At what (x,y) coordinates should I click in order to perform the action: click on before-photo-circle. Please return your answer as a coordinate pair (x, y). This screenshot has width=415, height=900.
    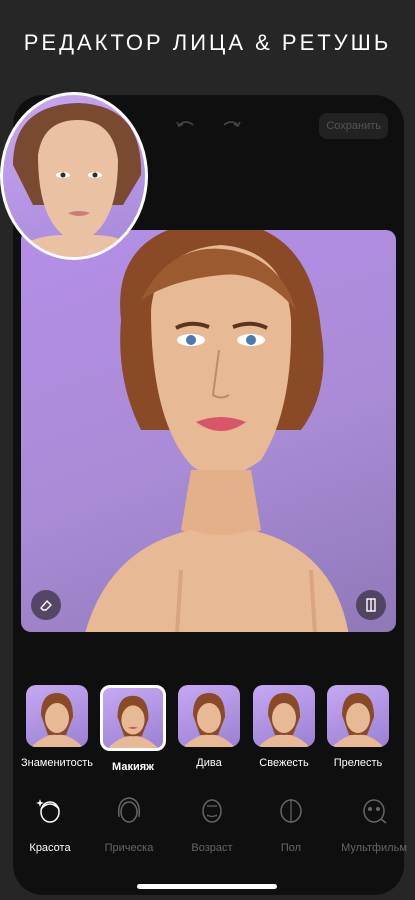
    Looking at the image, I should click on (74, 176).